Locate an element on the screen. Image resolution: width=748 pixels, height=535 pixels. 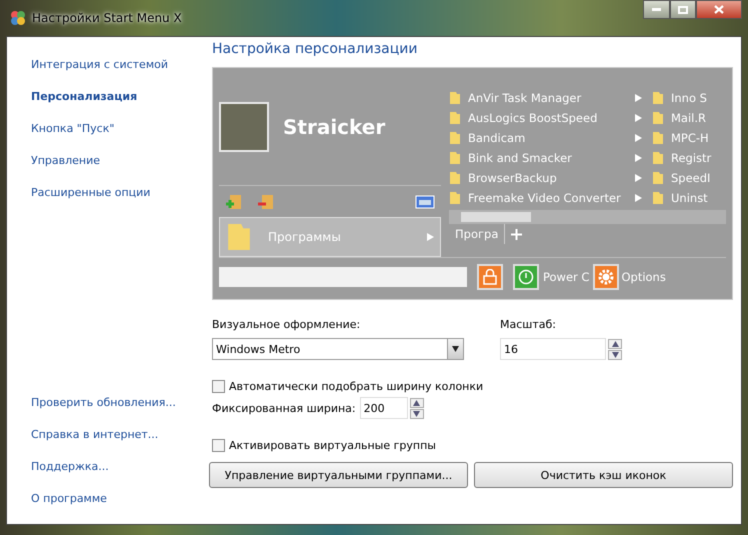
gear-icon is located at coordinates (606, 277).